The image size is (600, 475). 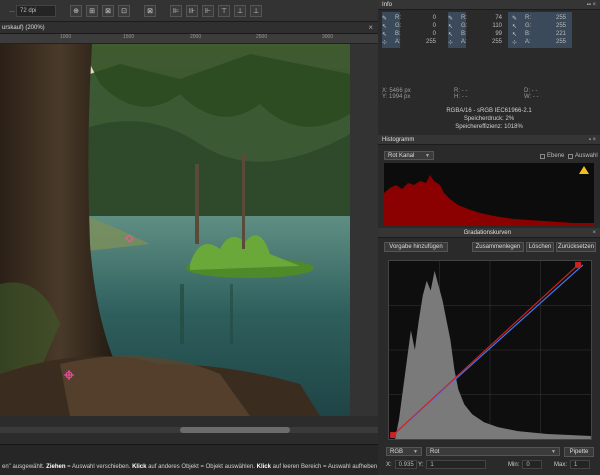 What do you see at coordinates (189, 39) in the screenshot?
I see `horizontal-ruler: 1000 1500 2000 2500 3000` at bounding box center [189, 39].